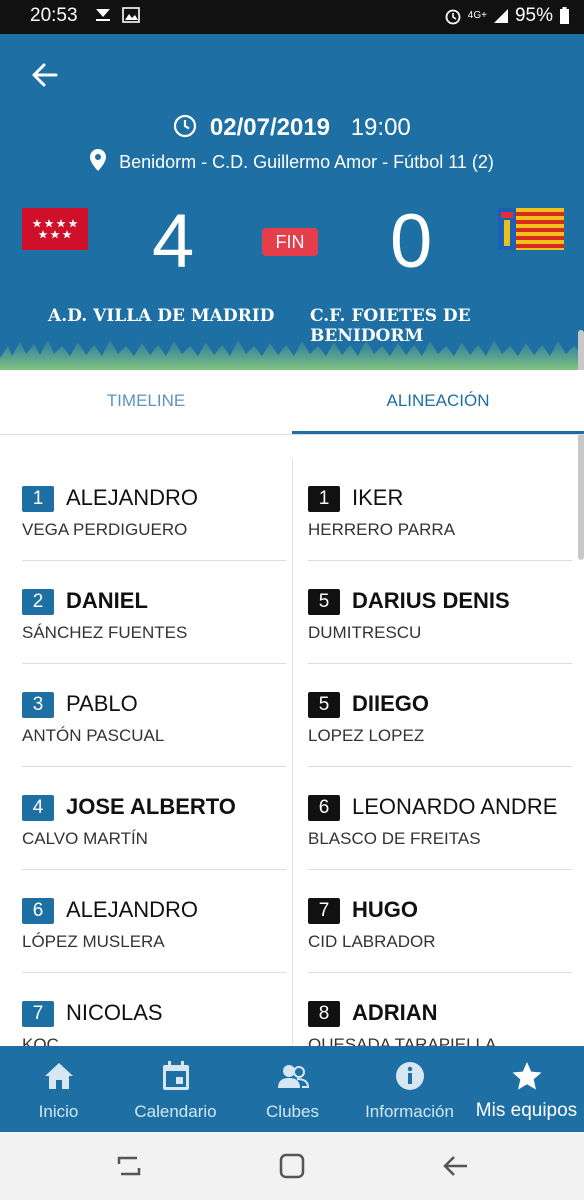 The height and width of the screenshot is (1200, 584). I want to click on match-status-badge: FIN, so click(290, 242).